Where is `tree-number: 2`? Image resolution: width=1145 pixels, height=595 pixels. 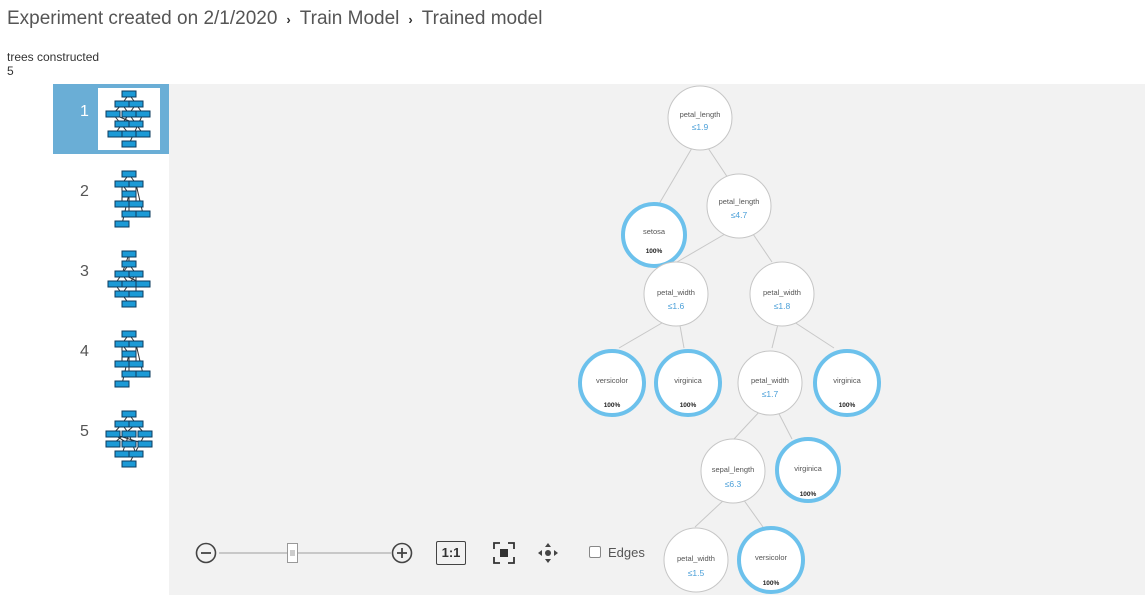
tree-number: 2 is located at coordinates (84, 191).